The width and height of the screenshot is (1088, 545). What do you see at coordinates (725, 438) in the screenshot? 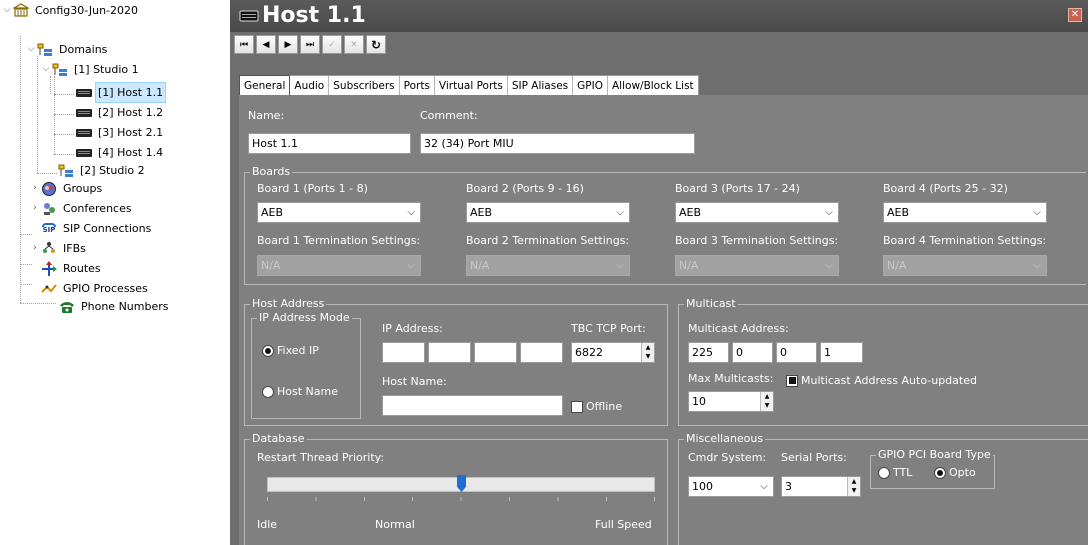
I see `miscellaneous-group-title: Miscellaneous` at bounding box center [725, 438].